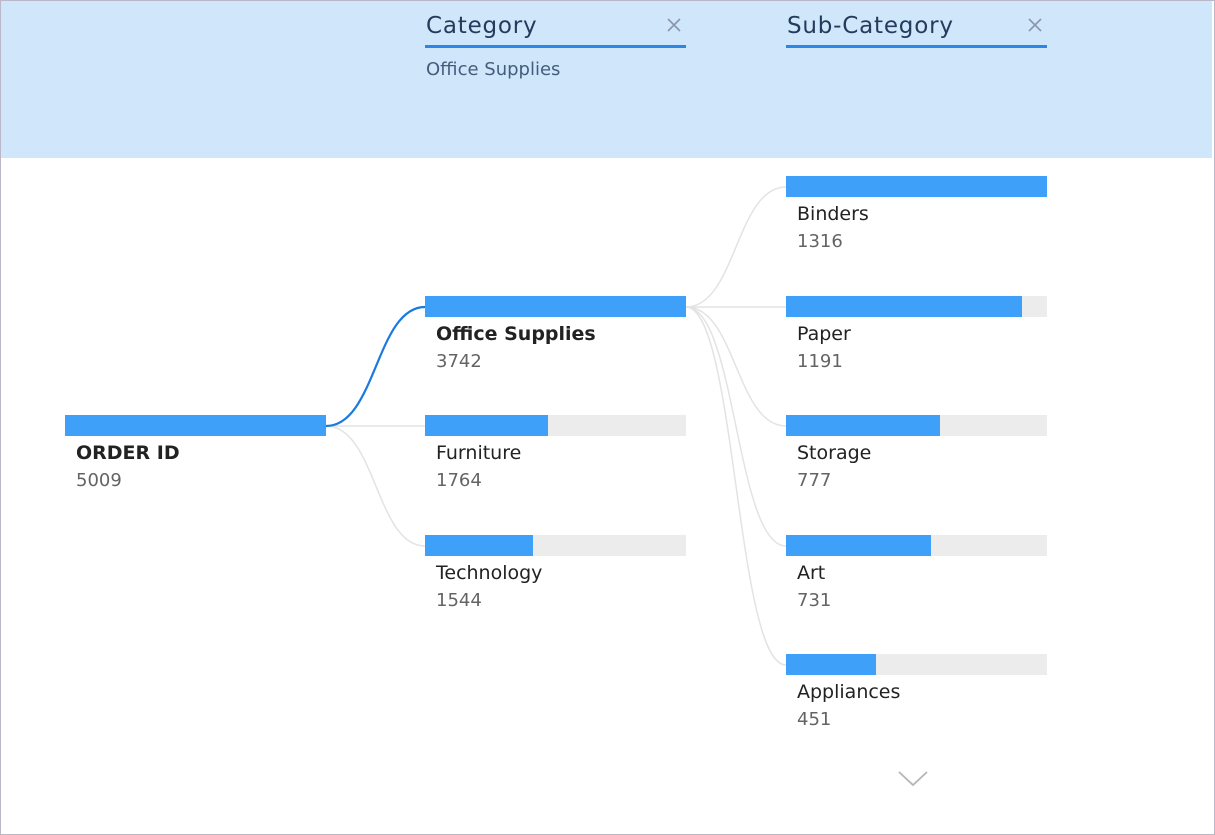 The width and height of the screenshot is (1215, 835). What do you see at coordinates (555, 573) in the screenshot?
I see `node-category-technology: Technology 1544` at bounding box center [555, 573].